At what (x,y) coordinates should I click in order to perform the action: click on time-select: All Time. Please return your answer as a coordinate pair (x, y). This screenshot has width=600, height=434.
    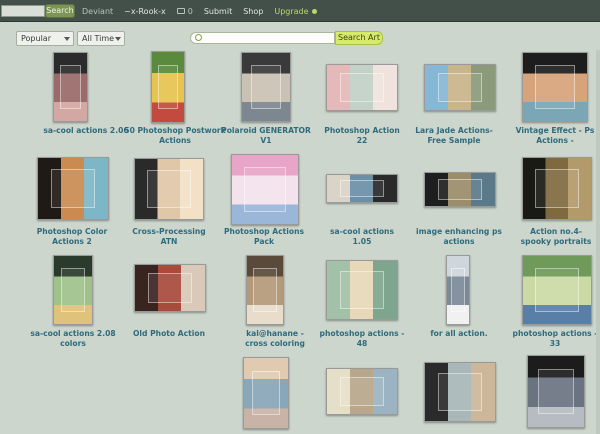
    Looking at the image, I should click on (101, 38).